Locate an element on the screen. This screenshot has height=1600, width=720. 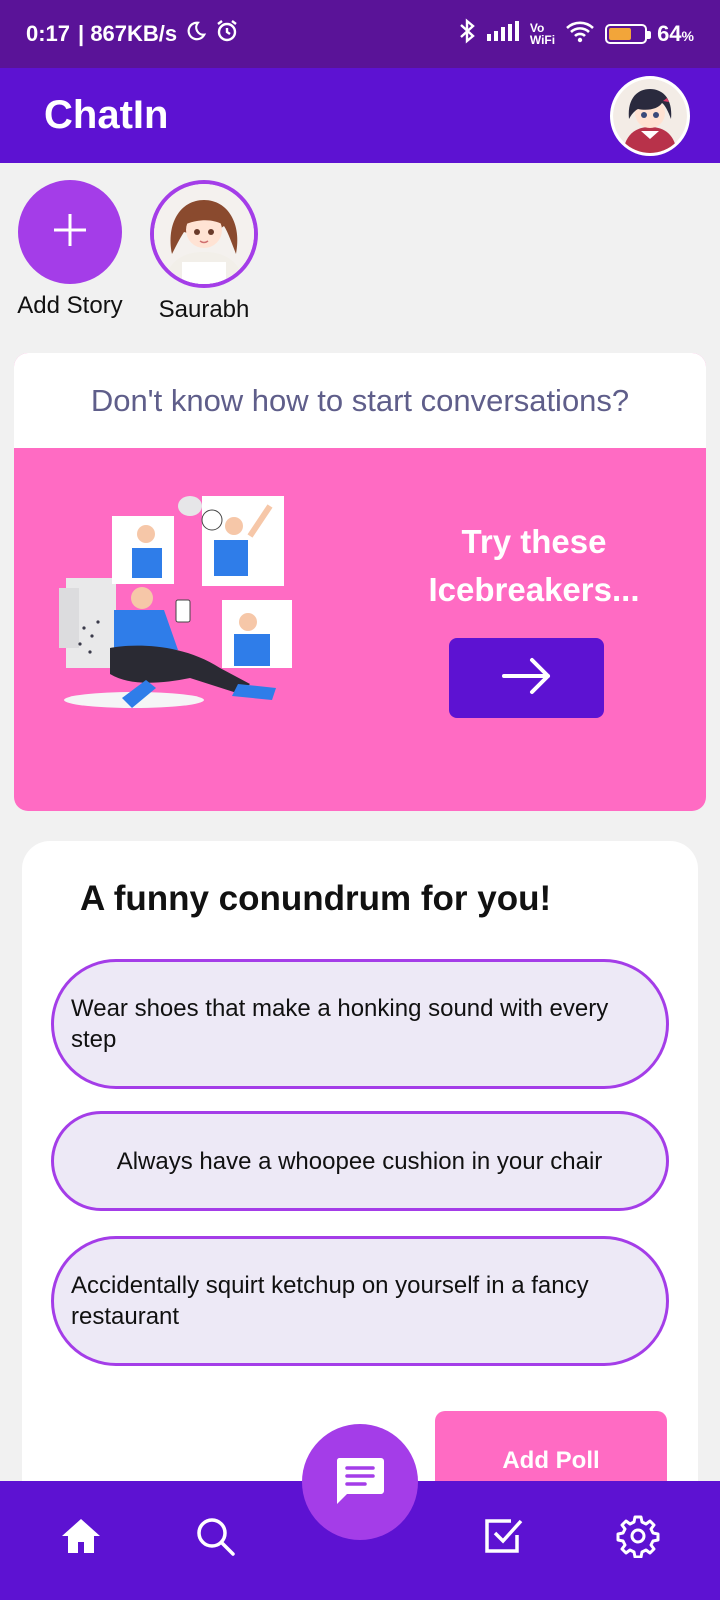
vowifi-bottom: WiFi is located at coordinates (542, 40).